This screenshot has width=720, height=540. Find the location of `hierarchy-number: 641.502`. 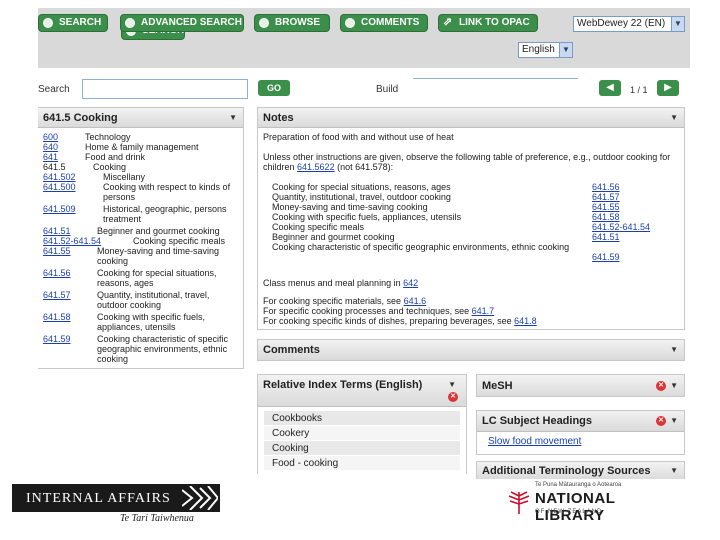

hierarchy-number: 641.502 is located at coordinates (73, 177).